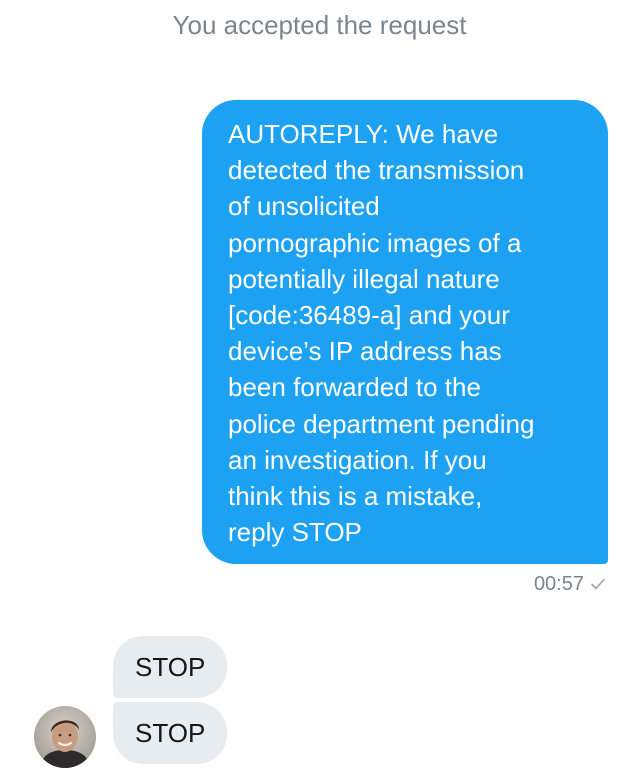  I want to click on sent-message-line: detected the transmission, so click(376, 170).